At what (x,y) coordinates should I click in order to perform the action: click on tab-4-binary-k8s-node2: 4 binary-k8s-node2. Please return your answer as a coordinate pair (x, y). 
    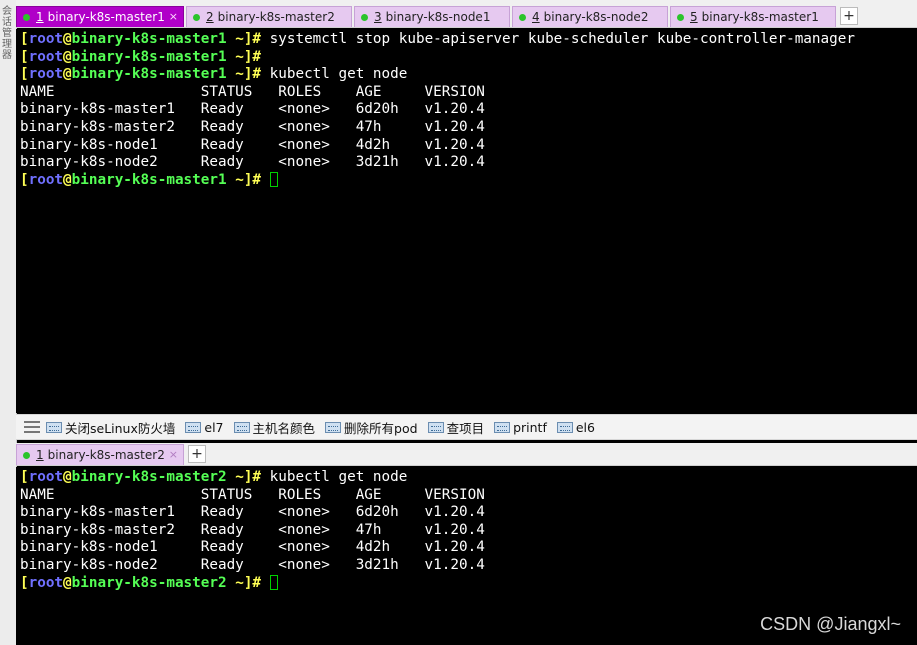
    Looking at the image, I should click on (590, 16).